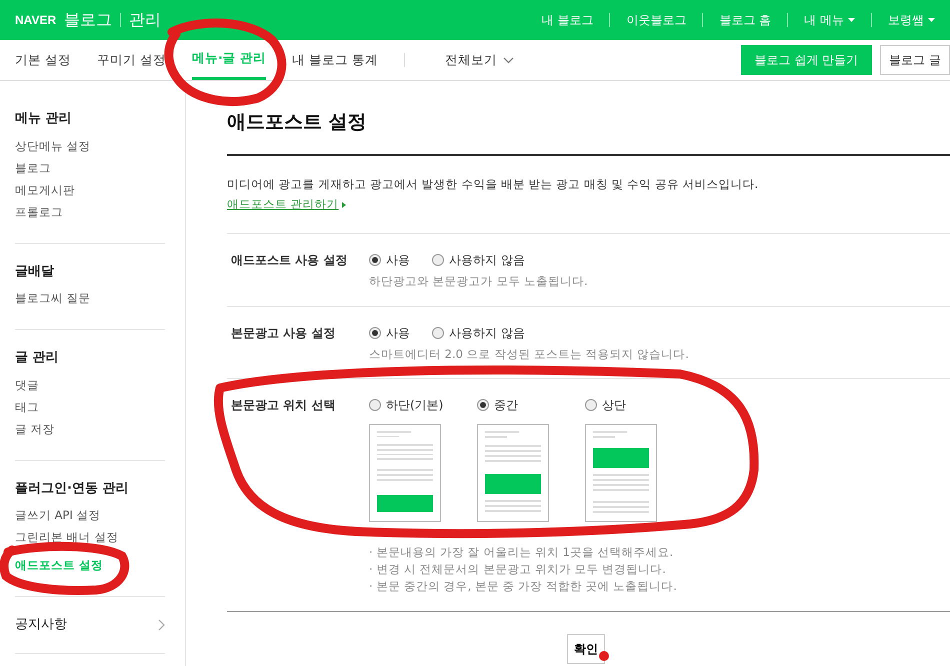 This screenshot has height=666, width=950. What do you see at coordinates (131, 60) in the screenshot?
I see `nav-tab: 꾸미기 설정` at bounding box center [131, 60].